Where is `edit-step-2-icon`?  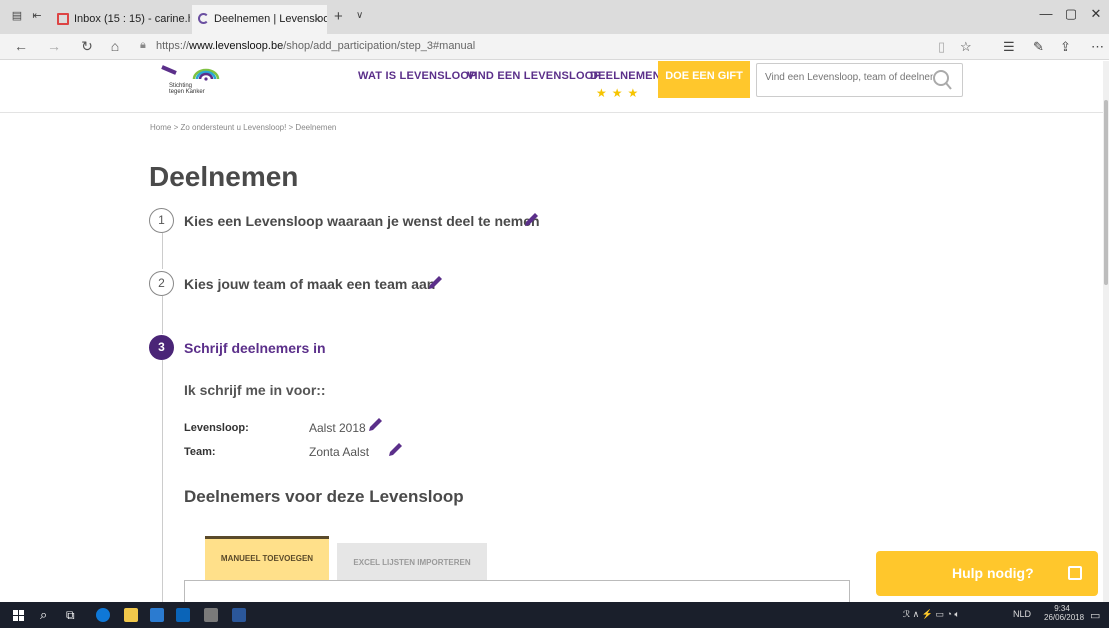 edit-step-2-icon is located at coordinates (435, 283).